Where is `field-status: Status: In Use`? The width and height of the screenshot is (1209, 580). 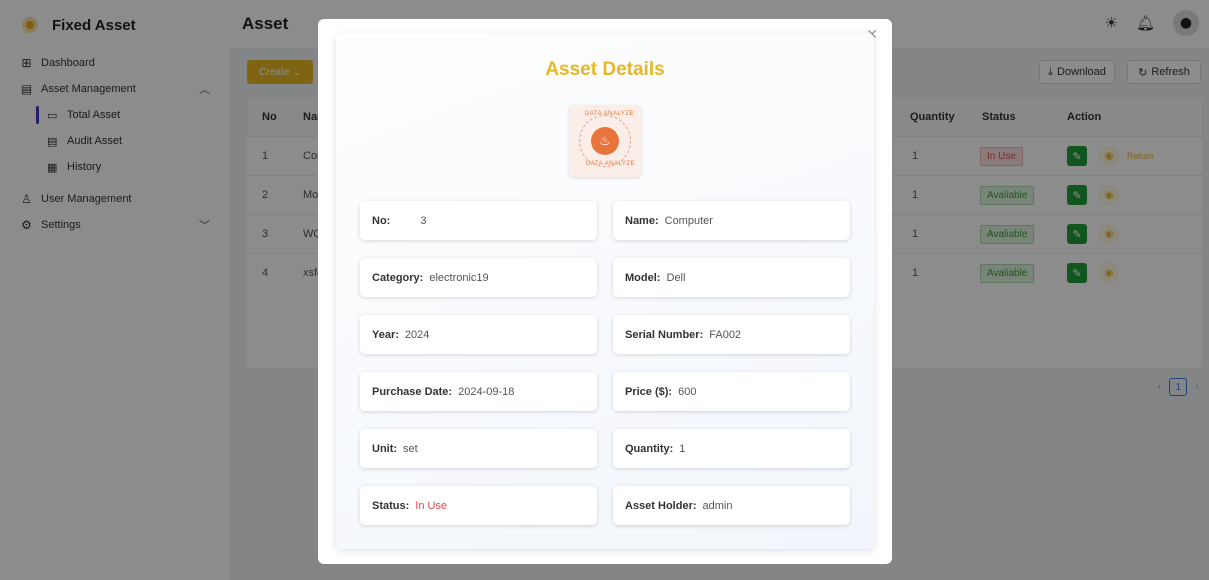 field-status: Status: In Use is located at coordinates (478, 505).